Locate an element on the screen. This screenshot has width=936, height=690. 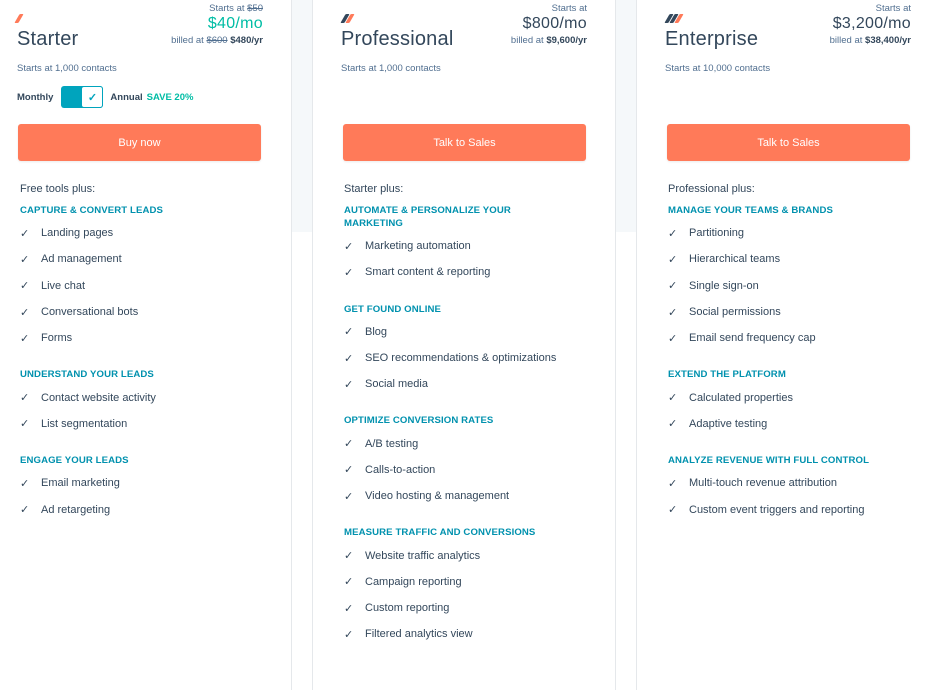
billed-annually: billed at $600 $480/yr is located at coordinates (217, 40).